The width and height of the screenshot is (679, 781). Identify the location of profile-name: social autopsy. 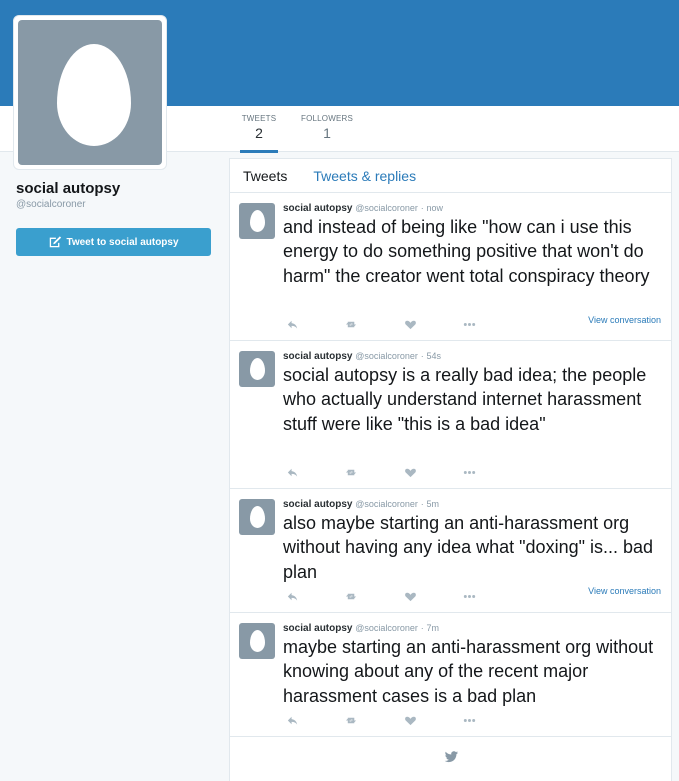
(68, 188).